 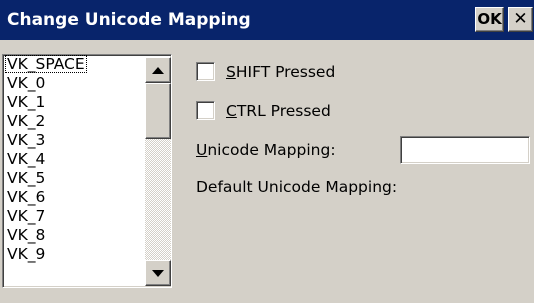 I want to click on shift-pressed-checkbox, so click(x=205, y=71).